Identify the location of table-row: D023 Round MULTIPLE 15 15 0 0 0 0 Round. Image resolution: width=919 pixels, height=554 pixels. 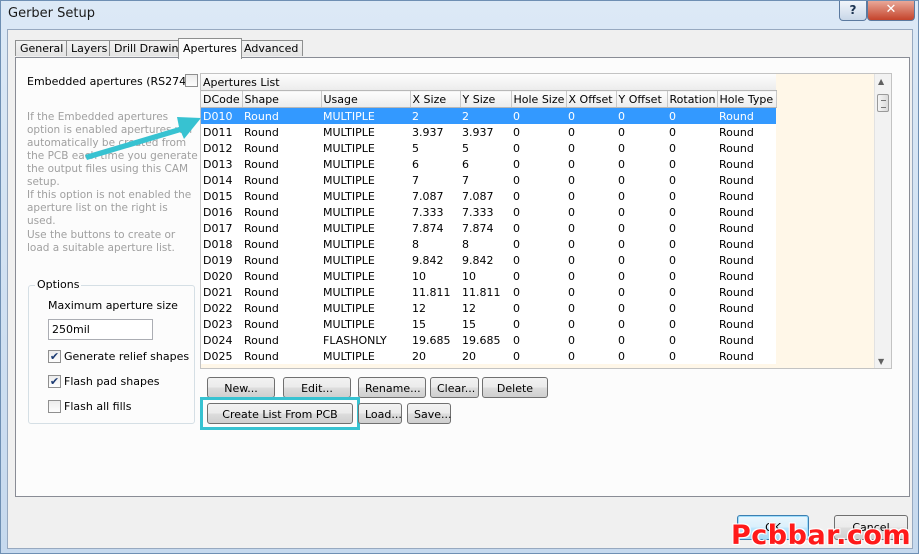
(488, 324).